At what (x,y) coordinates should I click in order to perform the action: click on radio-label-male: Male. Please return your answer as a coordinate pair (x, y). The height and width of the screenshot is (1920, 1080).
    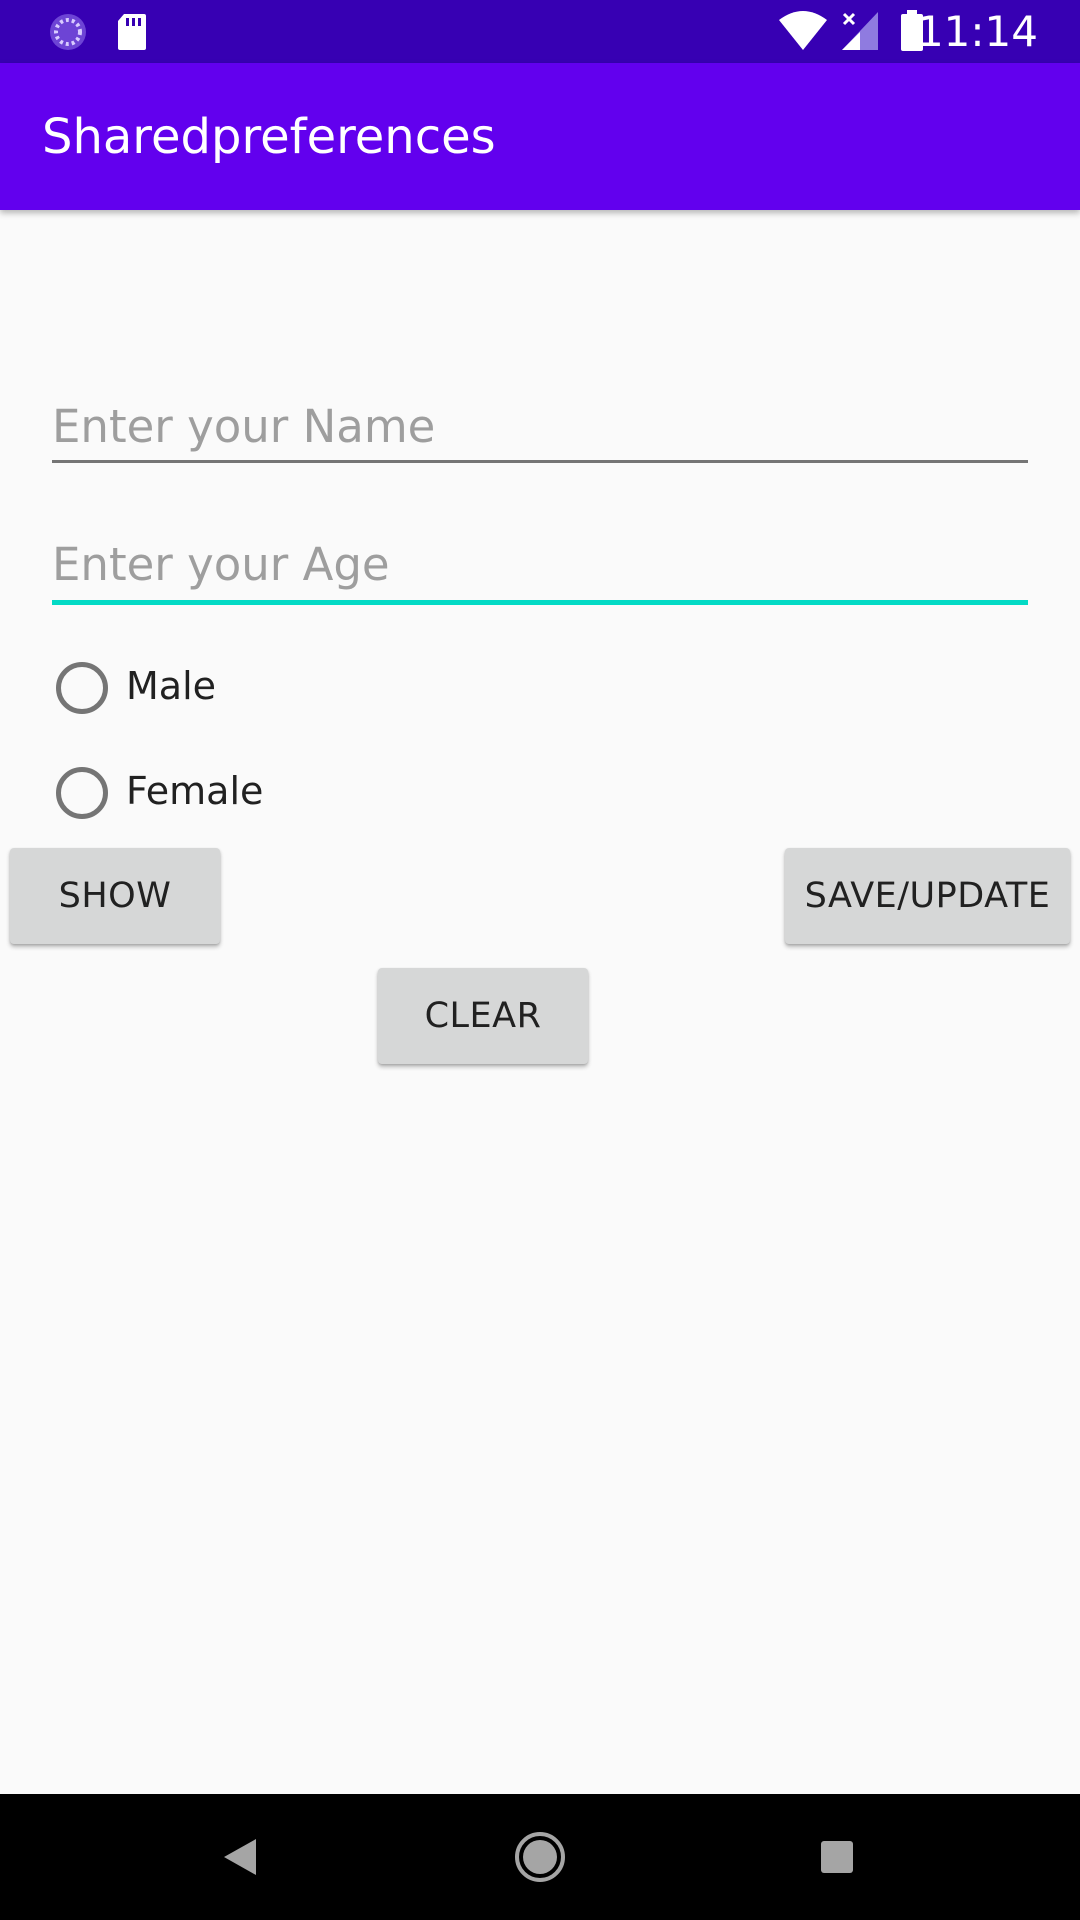
    Looking at the image, I should click on (171, 686).